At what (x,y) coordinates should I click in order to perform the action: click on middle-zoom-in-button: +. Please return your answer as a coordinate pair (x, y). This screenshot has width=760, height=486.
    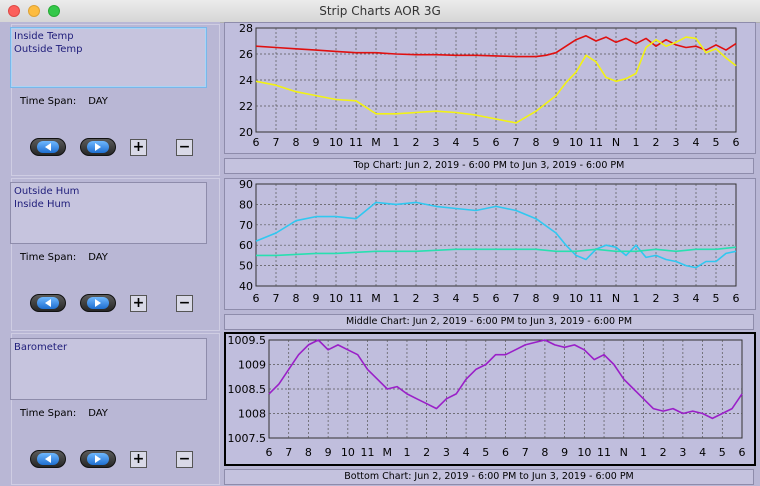
    Looking at the image, I should click on (138, 303).